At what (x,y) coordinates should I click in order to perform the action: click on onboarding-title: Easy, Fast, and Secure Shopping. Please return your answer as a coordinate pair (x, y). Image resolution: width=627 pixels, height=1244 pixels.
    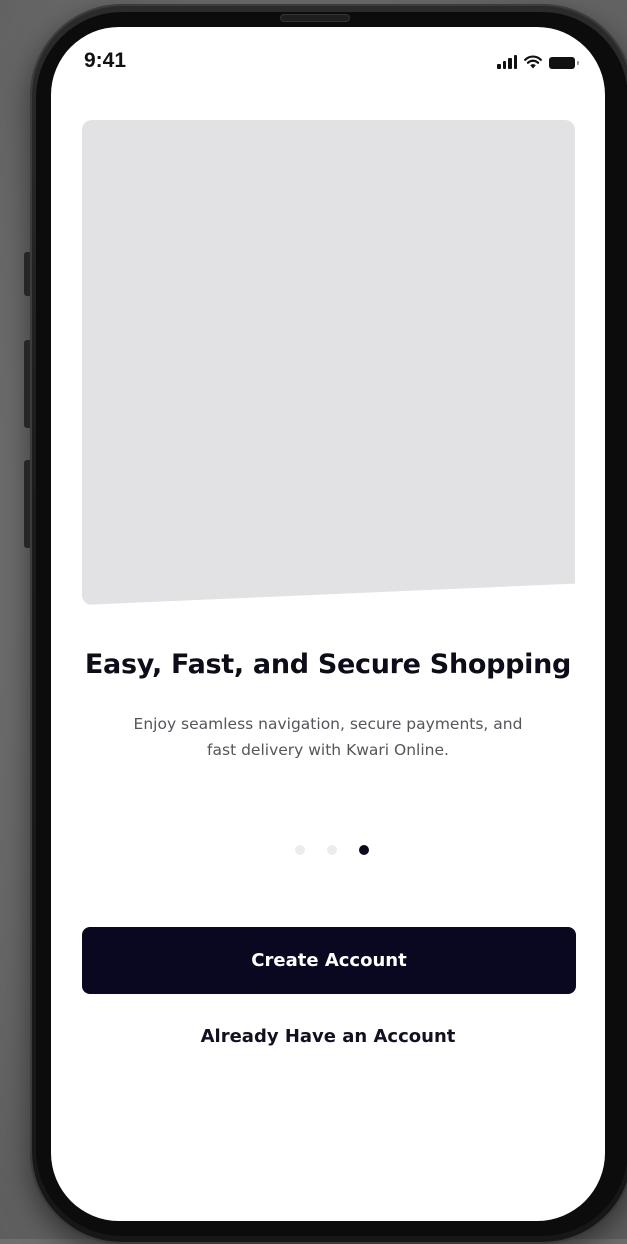
    Looking at the image, I should click on (328, 664).